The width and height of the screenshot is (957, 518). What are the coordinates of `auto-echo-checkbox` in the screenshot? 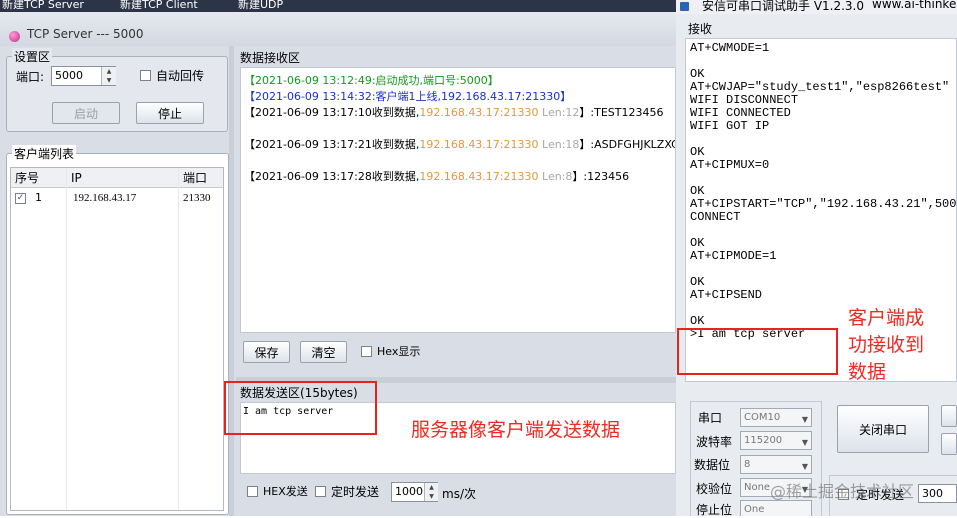 It's located at (145, 75).